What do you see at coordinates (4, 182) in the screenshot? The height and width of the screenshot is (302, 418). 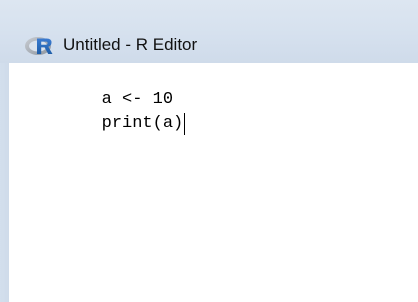 I see `window-left-border` at bounding box center [4, 182].